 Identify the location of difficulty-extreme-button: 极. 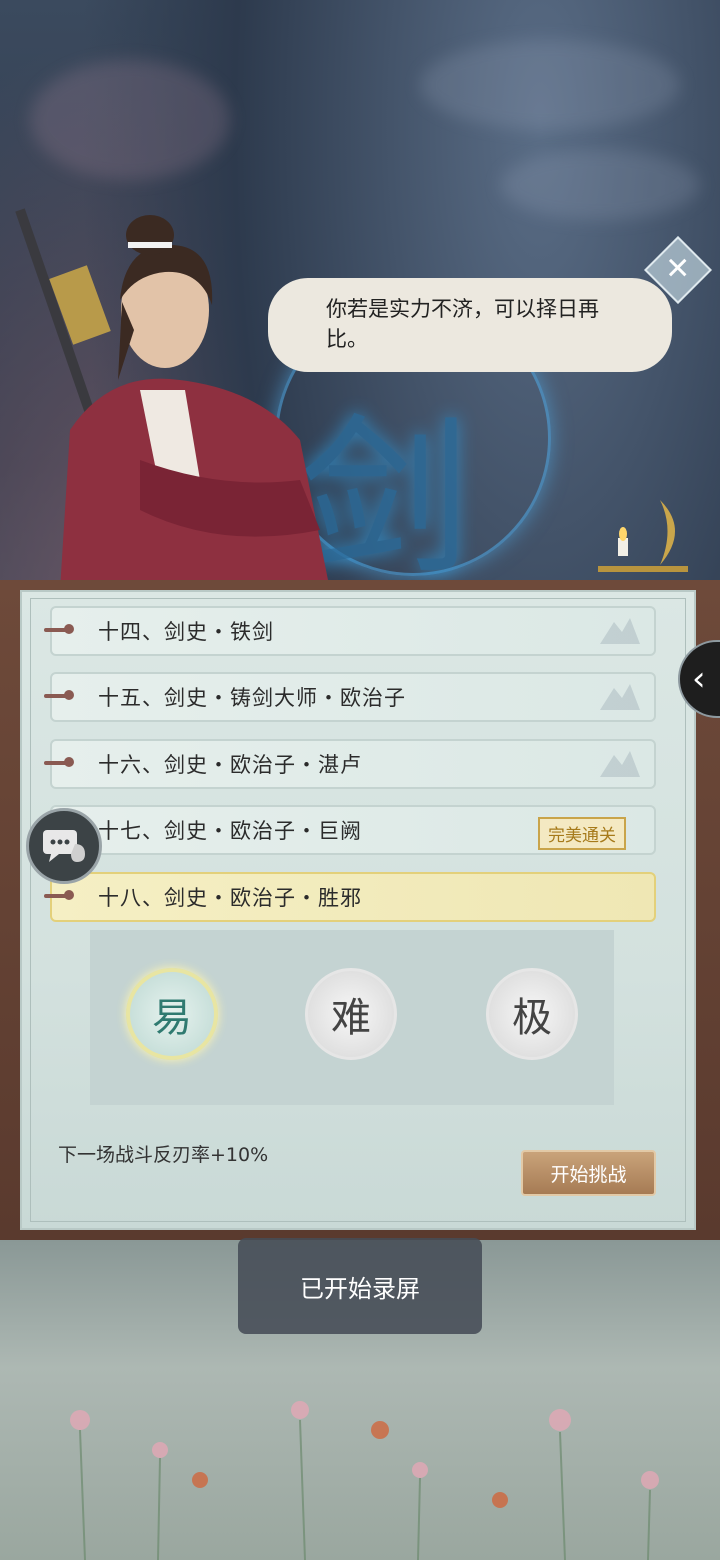
(532, 1014).